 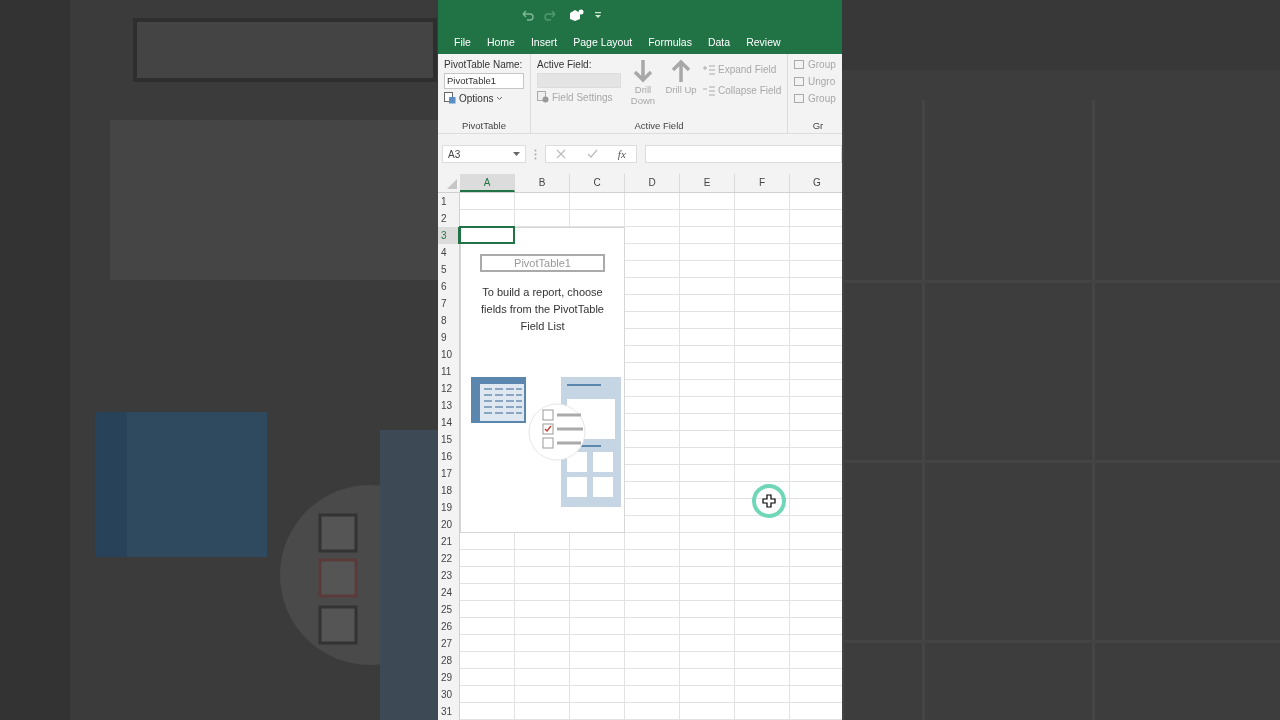 I want to click on undo-icon, so click(x=527, y=14).